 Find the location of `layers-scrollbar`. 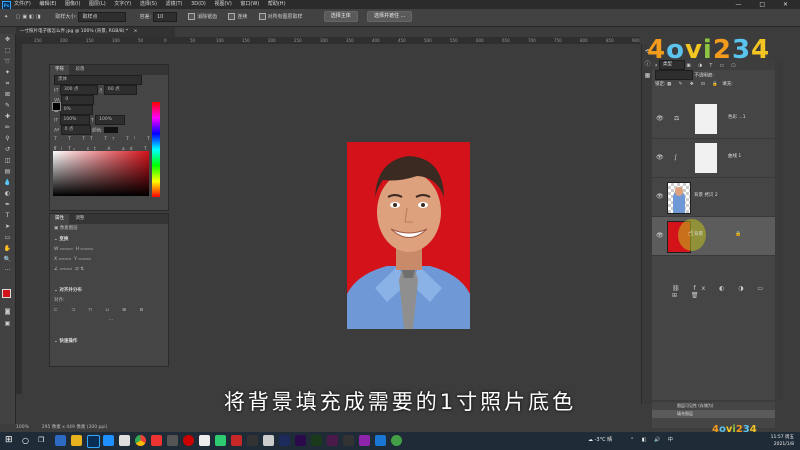

layers-scrollbar is located at coordinates (779, 230).